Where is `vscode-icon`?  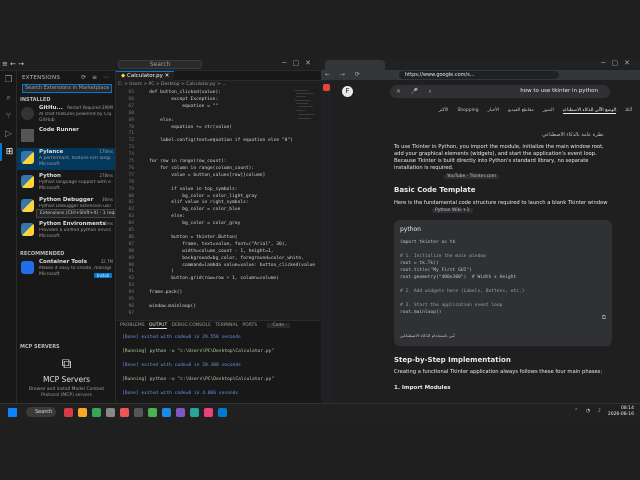 vscode-icon is located at coordinates (222, 412).